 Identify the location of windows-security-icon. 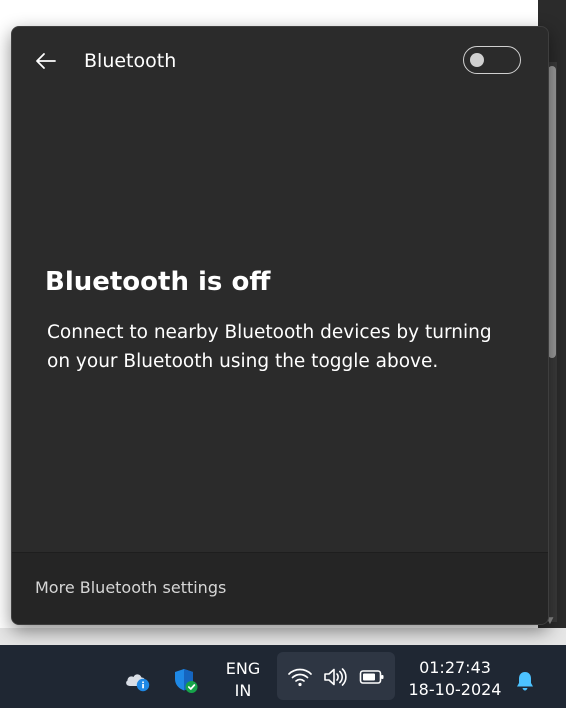
(186, 681).